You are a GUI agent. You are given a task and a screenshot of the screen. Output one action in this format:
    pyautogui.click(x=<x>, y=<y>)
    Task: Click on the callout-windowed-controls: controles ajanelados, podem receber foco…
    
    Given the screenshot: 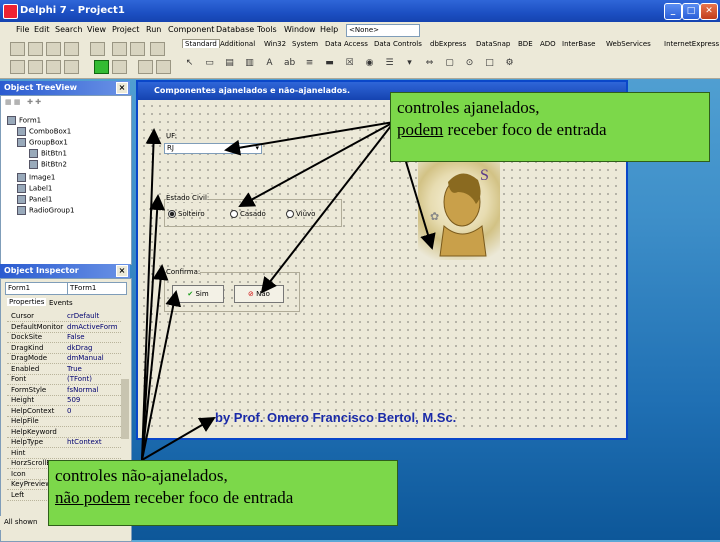 What is the action you would take?
    pyautogui.click(x=550, y=127)
    